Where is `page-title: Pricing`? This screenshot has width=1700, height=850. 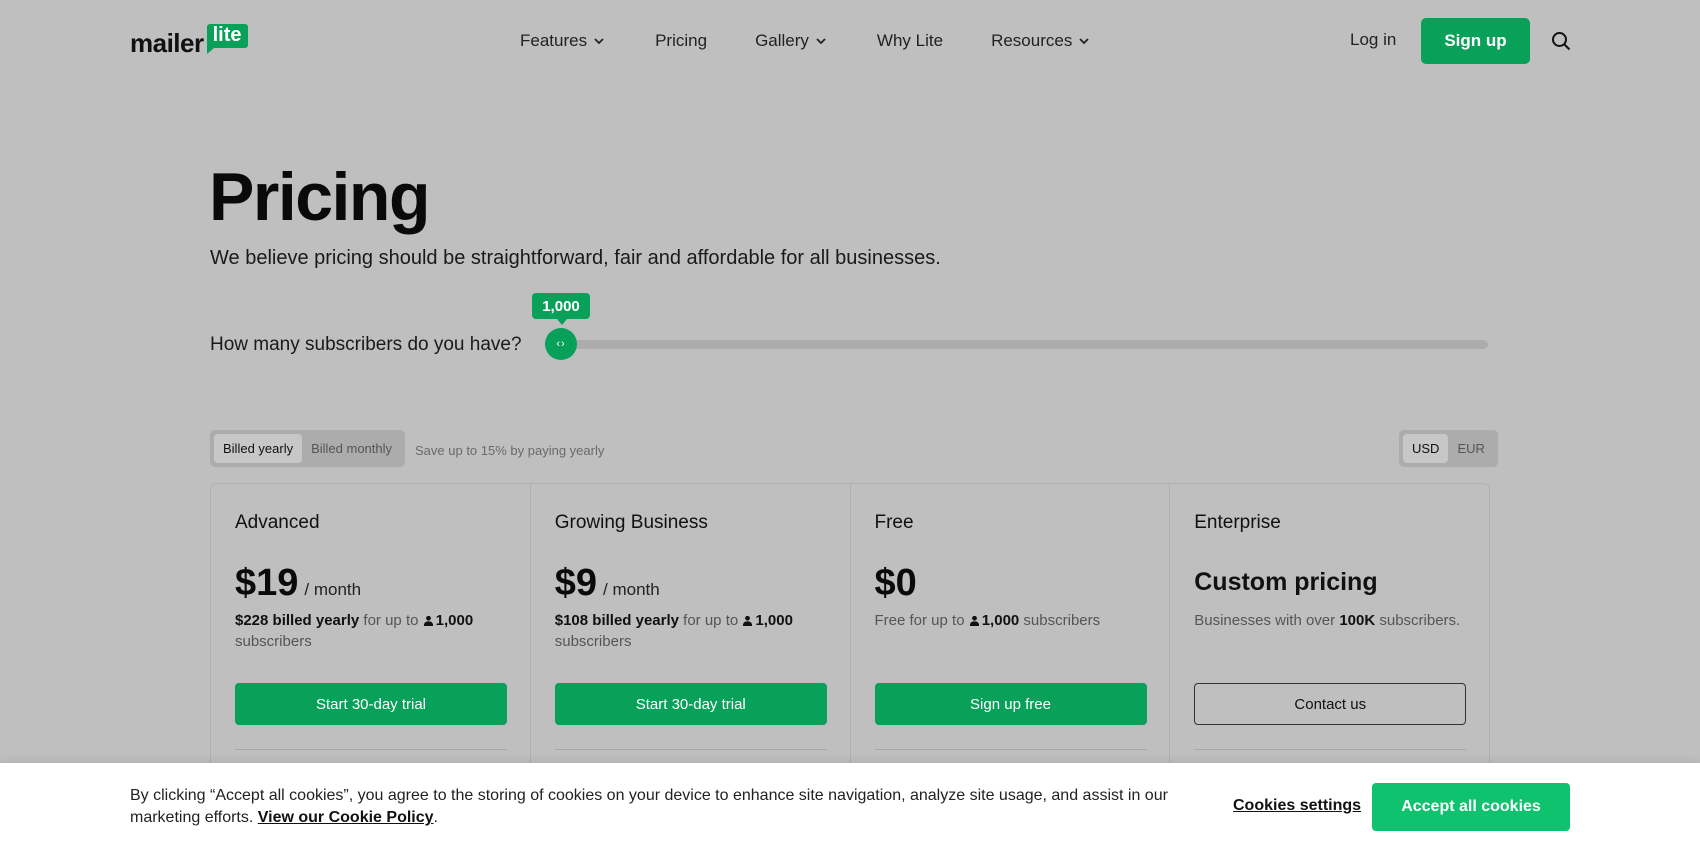 page-title: Pricing is located at coordinates (320, 197).